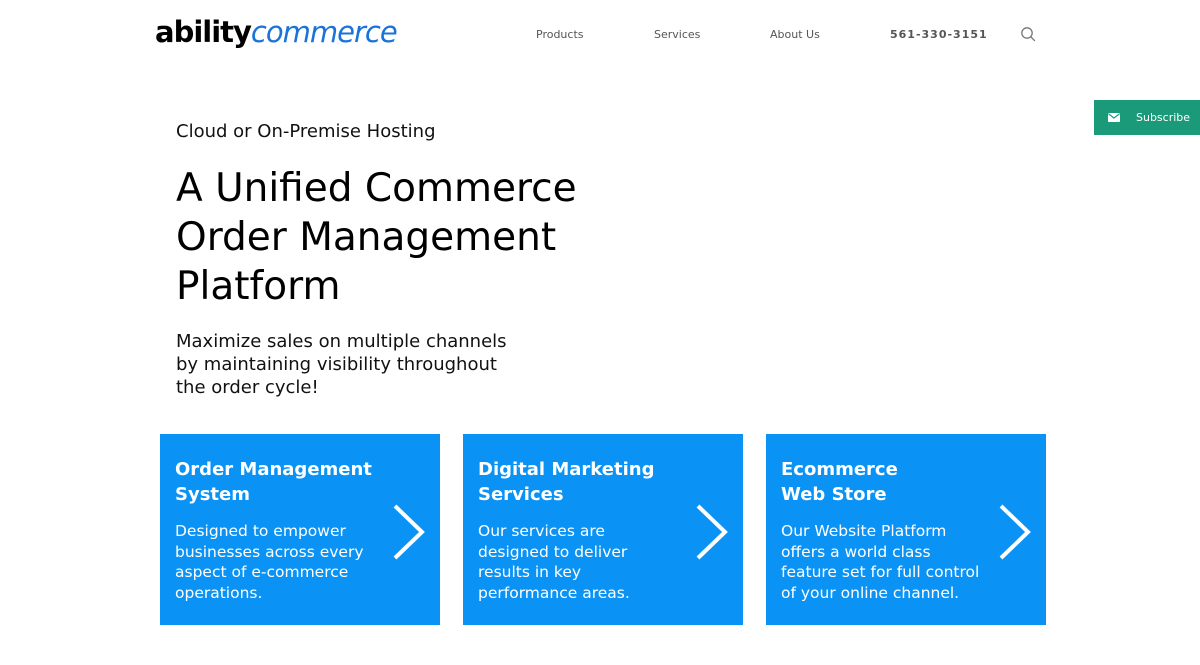 Image resolution: width=1200 pixels, height=665 pixels. Describe the element at coordinates (247, 387) in the screenshot. I see `tagline-line: the order cycle!` at that location.